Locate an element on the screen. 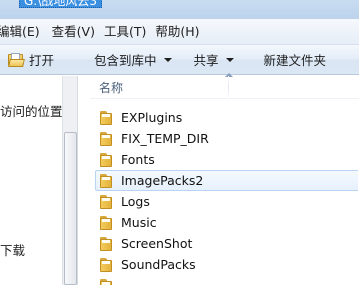  nav-item-downloads: 下载 is located at coordinates (12, 249).